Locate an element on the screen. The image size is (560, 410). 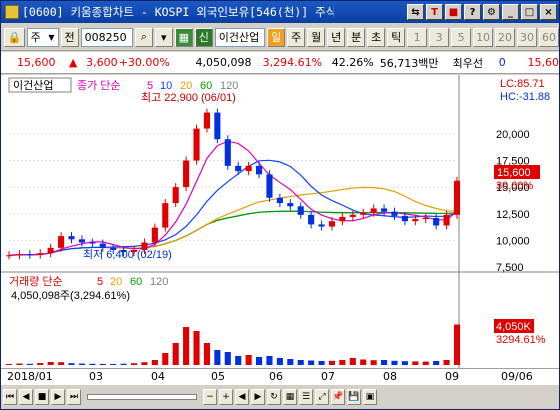
refresh-icon: ↻ is located at coordinates (274, 397).